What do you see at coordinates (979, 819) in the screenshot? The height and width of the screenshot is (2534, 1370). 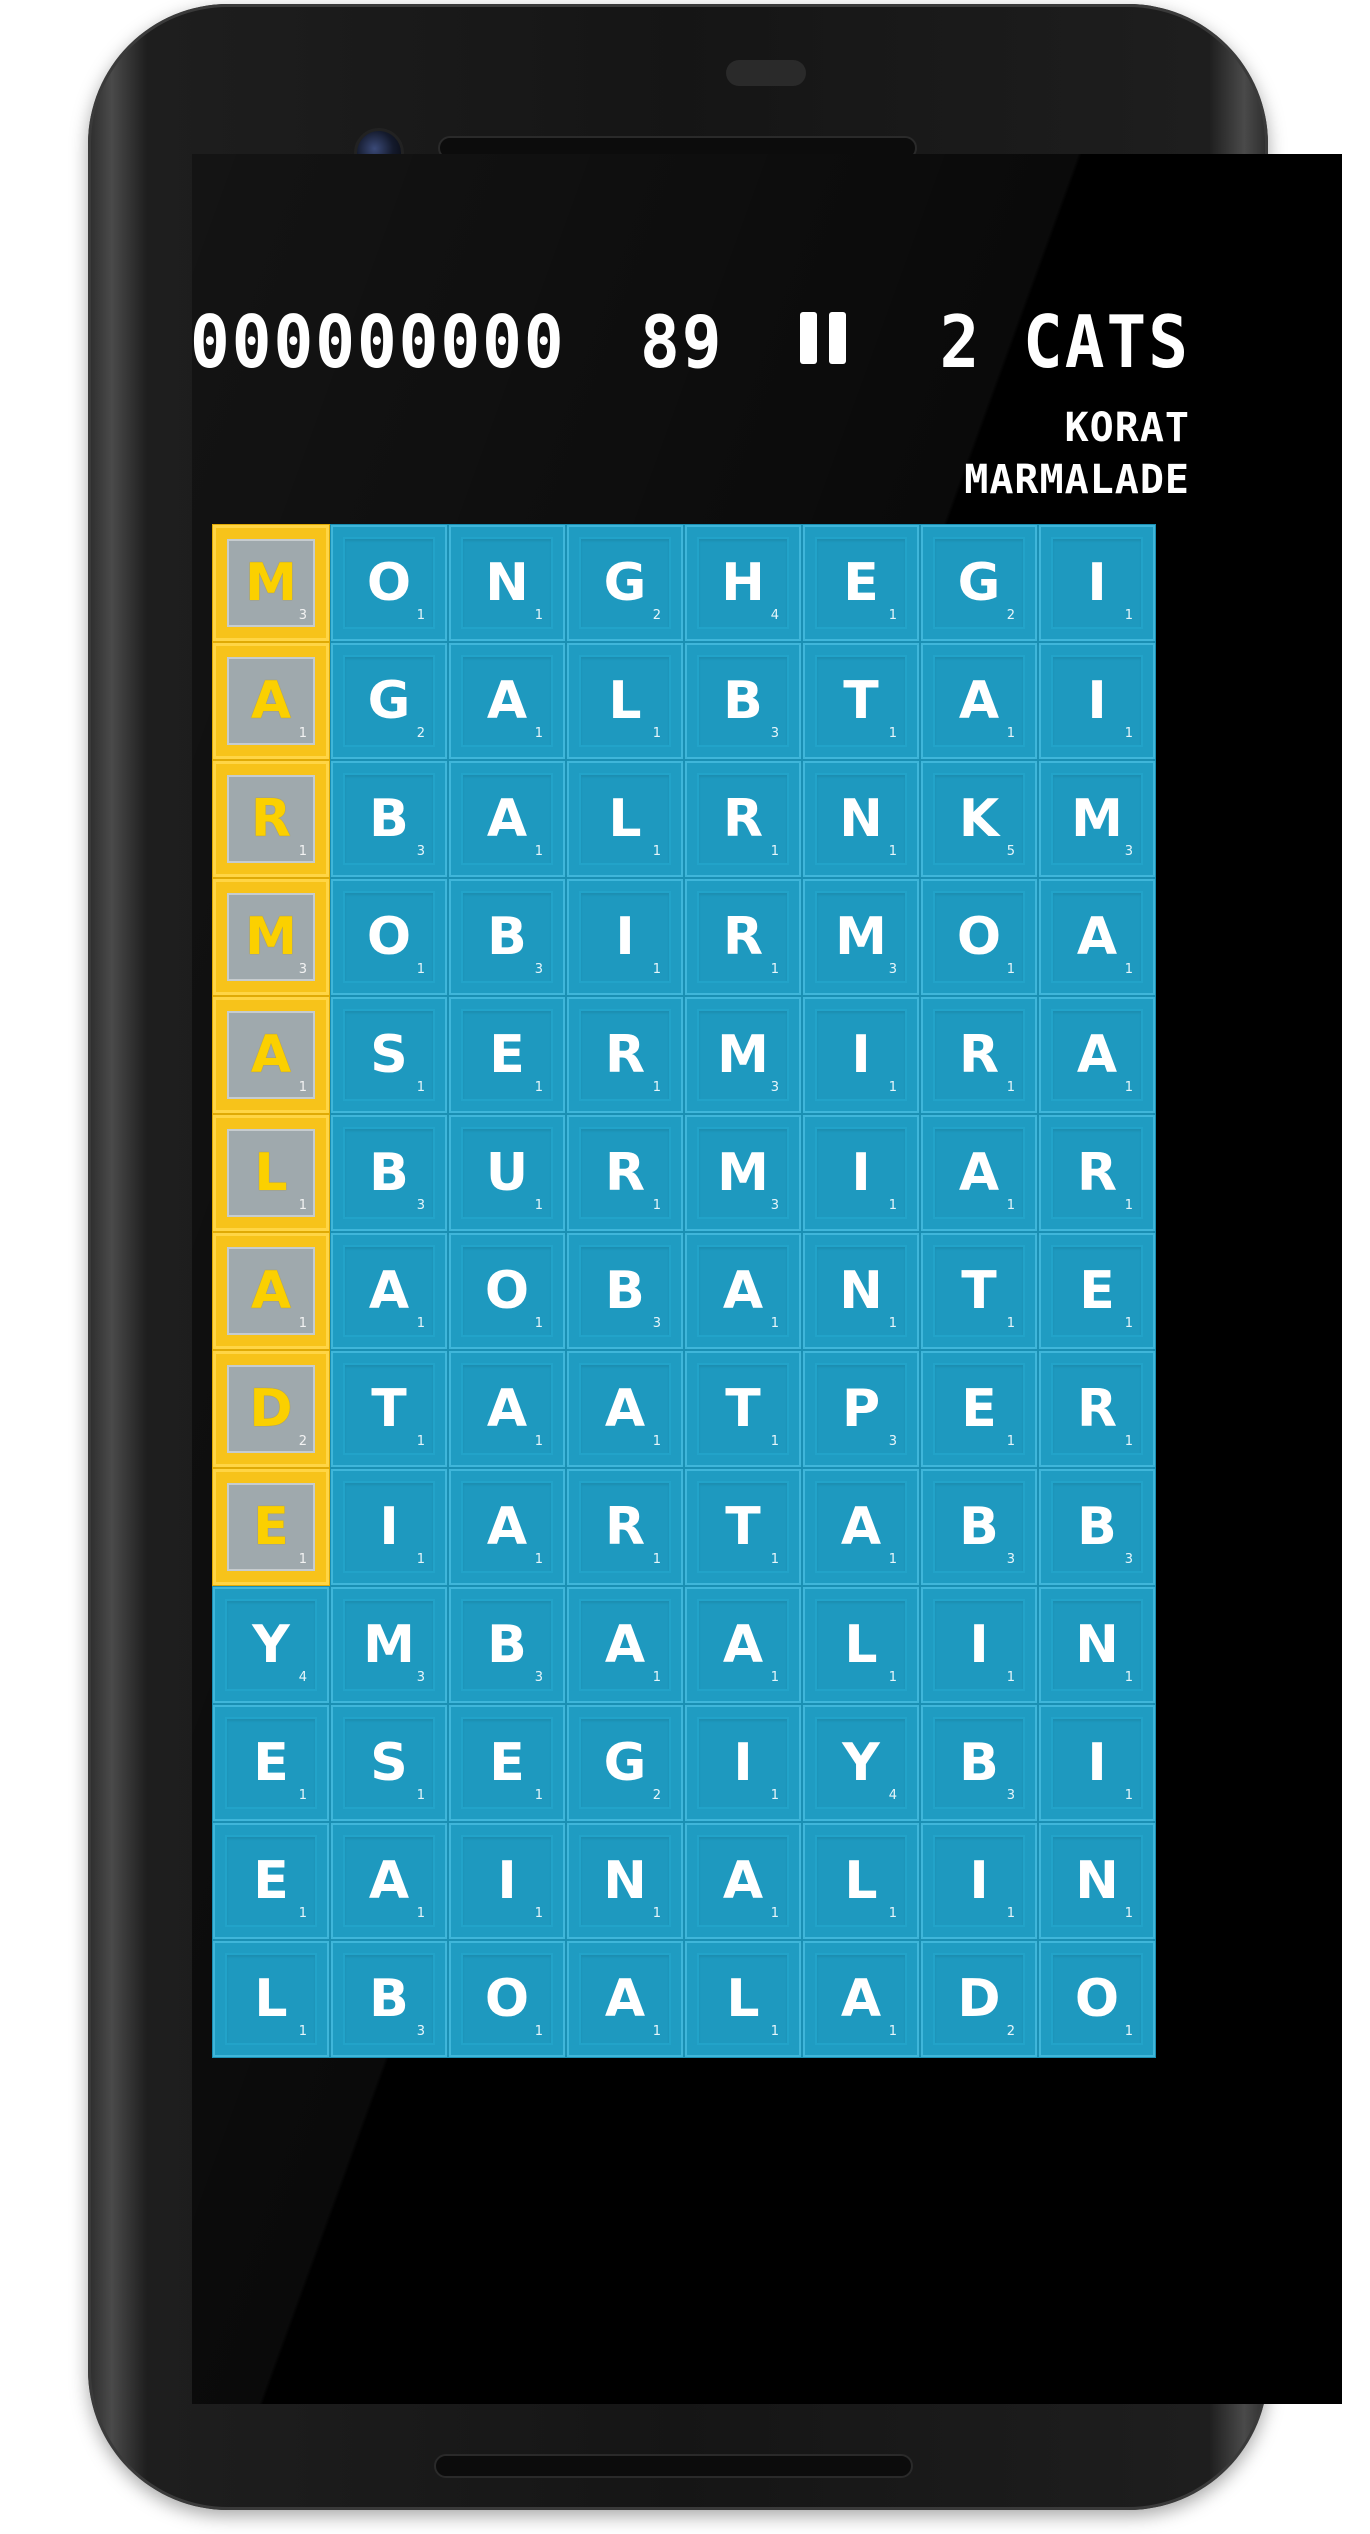 I see `letter-tile: K5` at bounding box center [979, 819].